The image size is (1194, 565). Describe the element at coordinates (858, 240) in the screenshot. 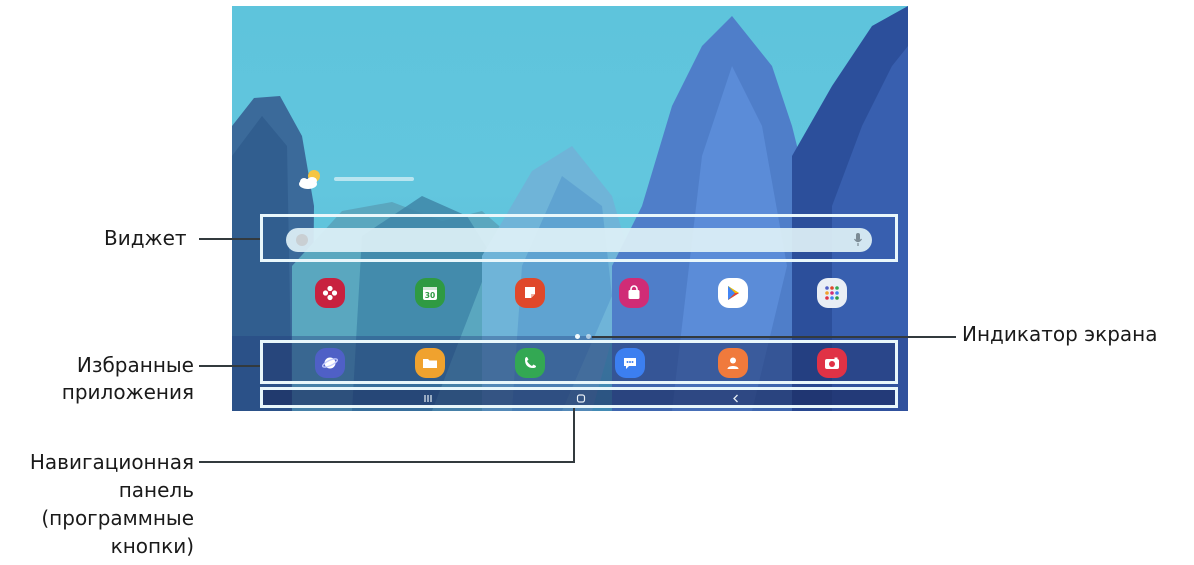

I see `microphone-icon` at that location.